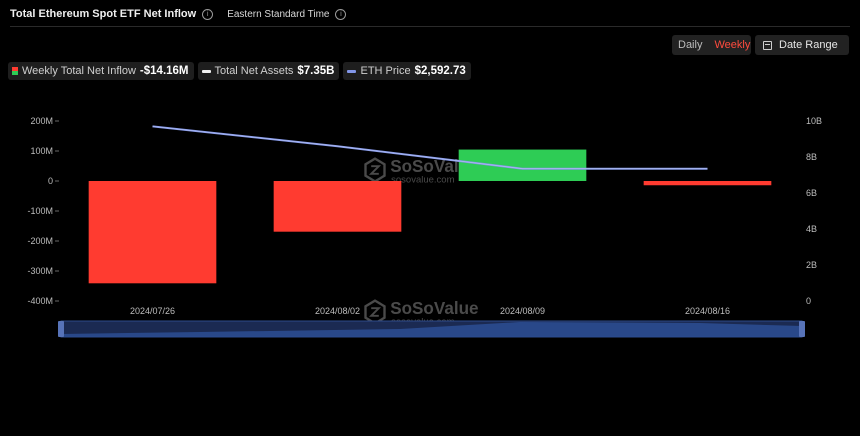 The width and height of the screenshot is (860, 436). I want to click on x-axis-tick-label: 2024/08/16, so click(707, 311).